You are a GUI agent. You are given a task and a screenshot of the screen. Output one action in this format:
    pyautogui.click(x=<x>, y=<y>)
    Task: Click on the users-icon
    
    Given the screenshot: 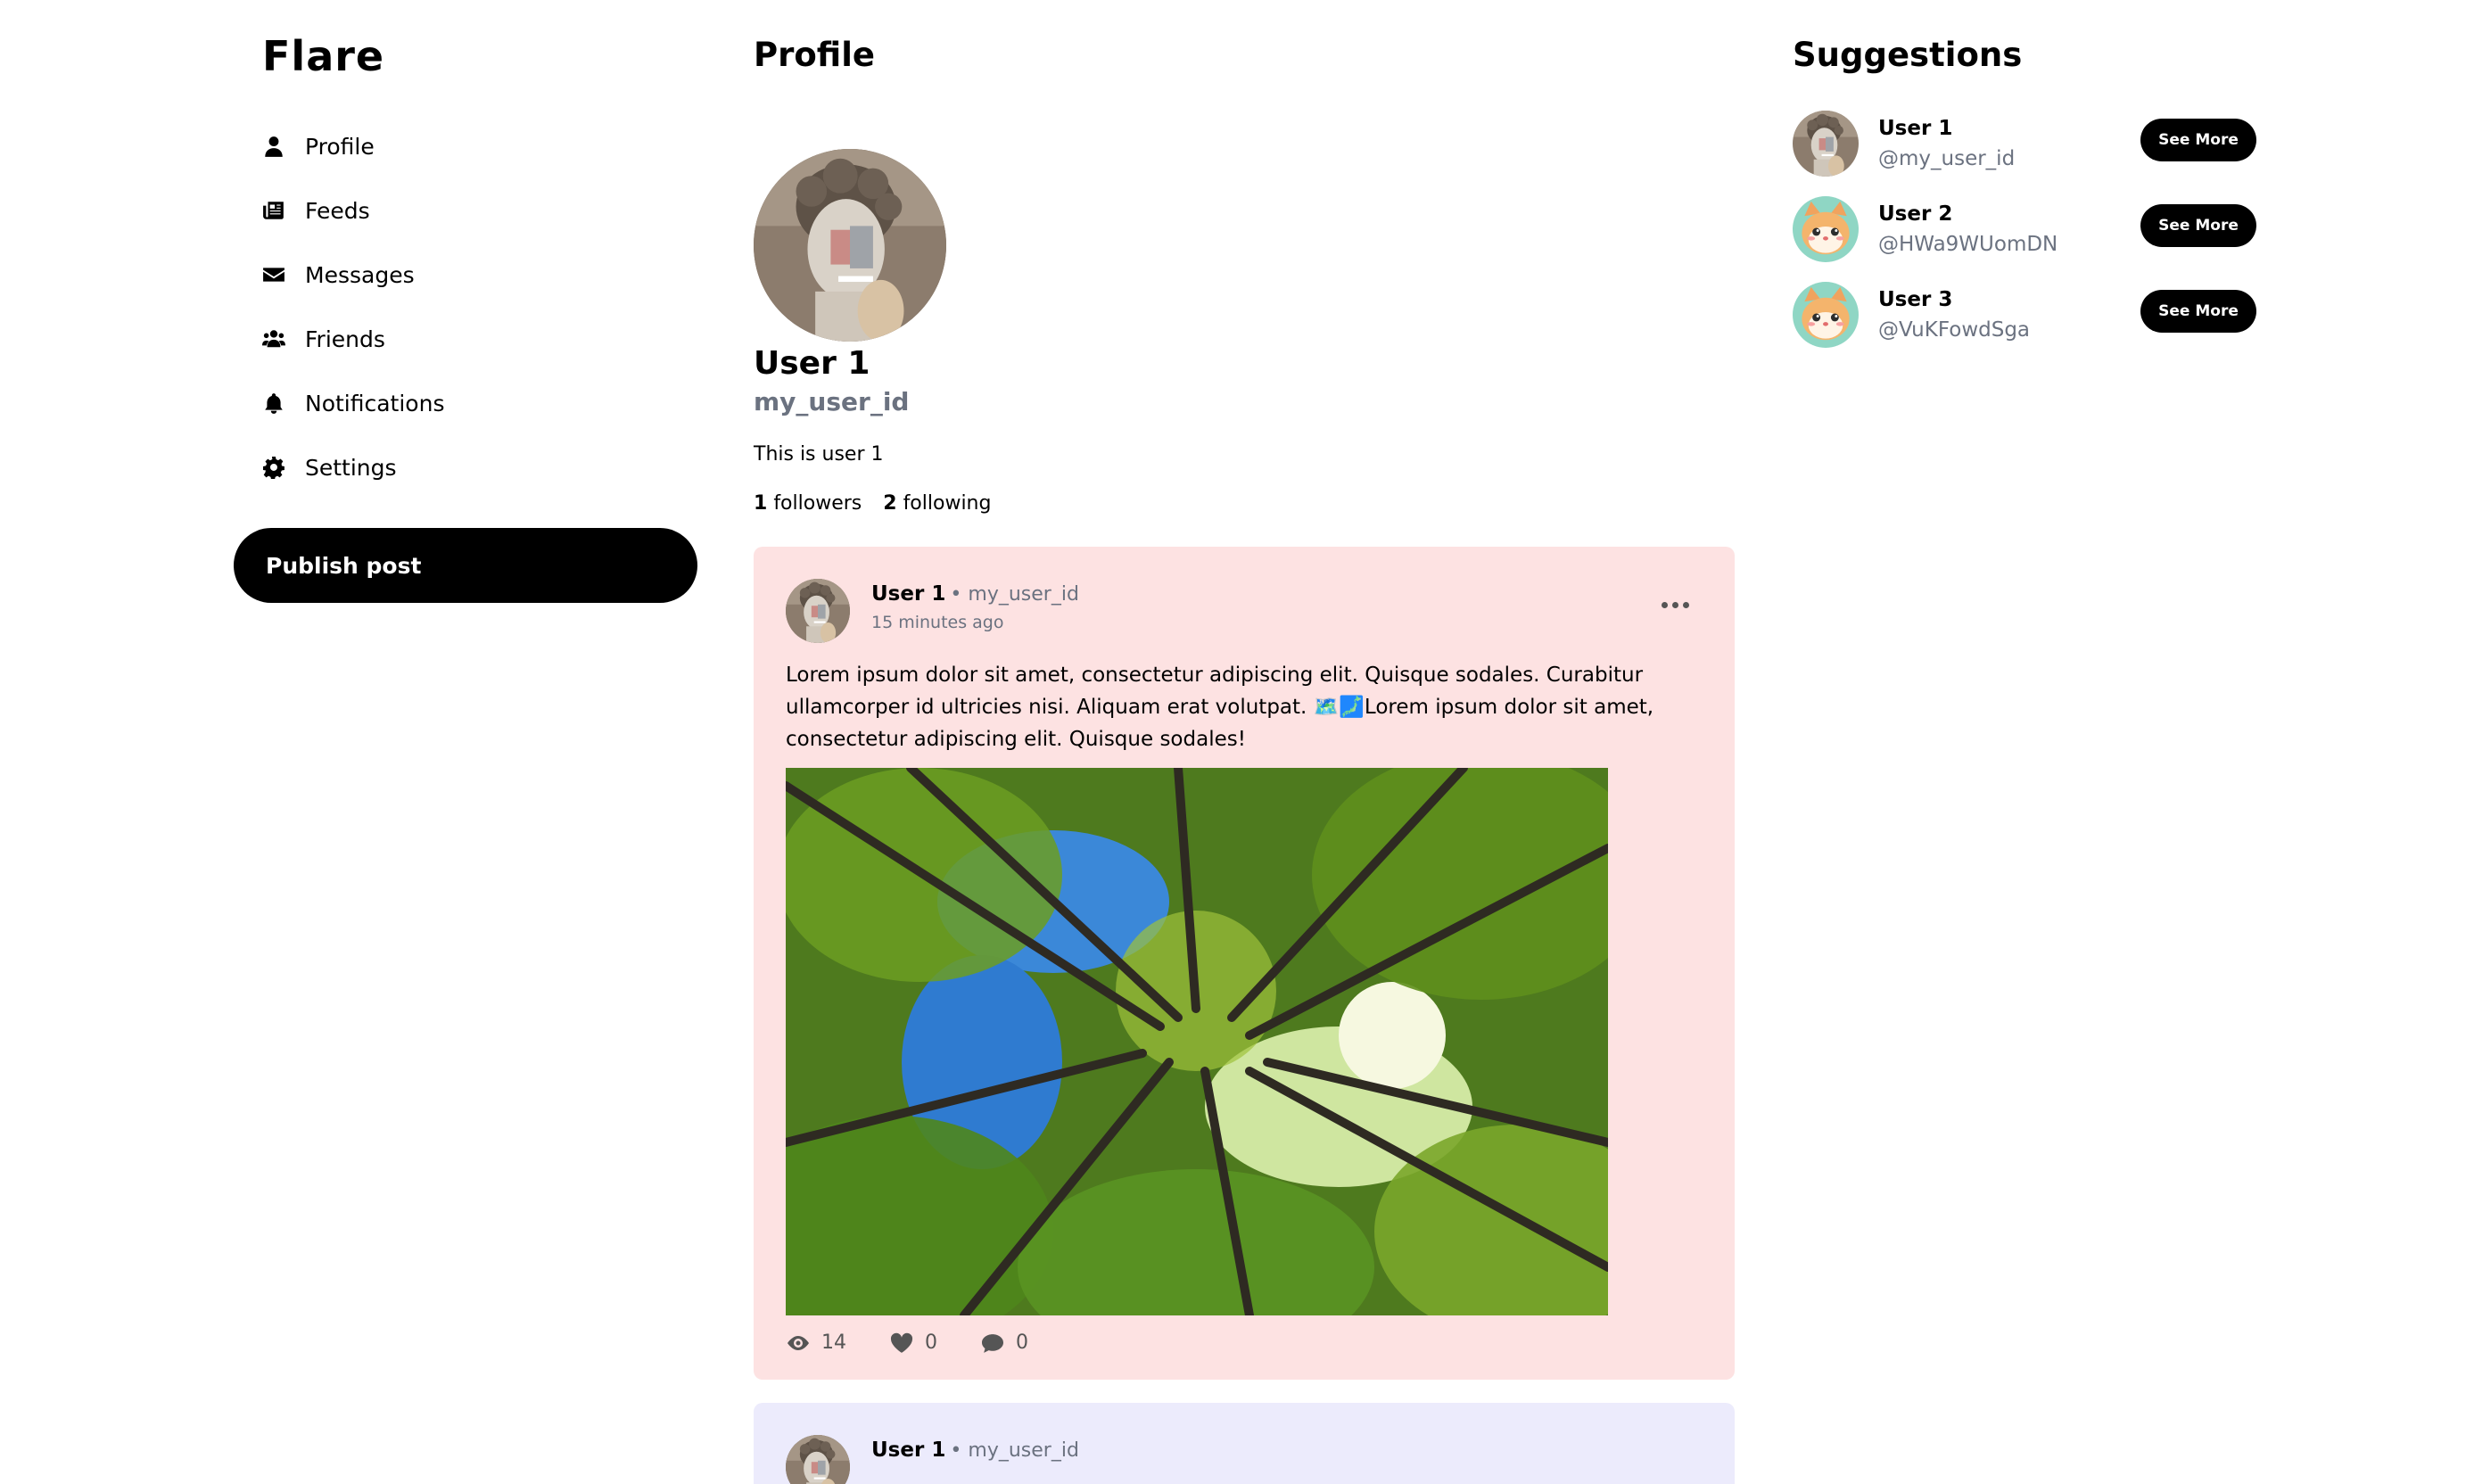 What is the action you would take?
    pyautogui.click(x=284, y=339)
    